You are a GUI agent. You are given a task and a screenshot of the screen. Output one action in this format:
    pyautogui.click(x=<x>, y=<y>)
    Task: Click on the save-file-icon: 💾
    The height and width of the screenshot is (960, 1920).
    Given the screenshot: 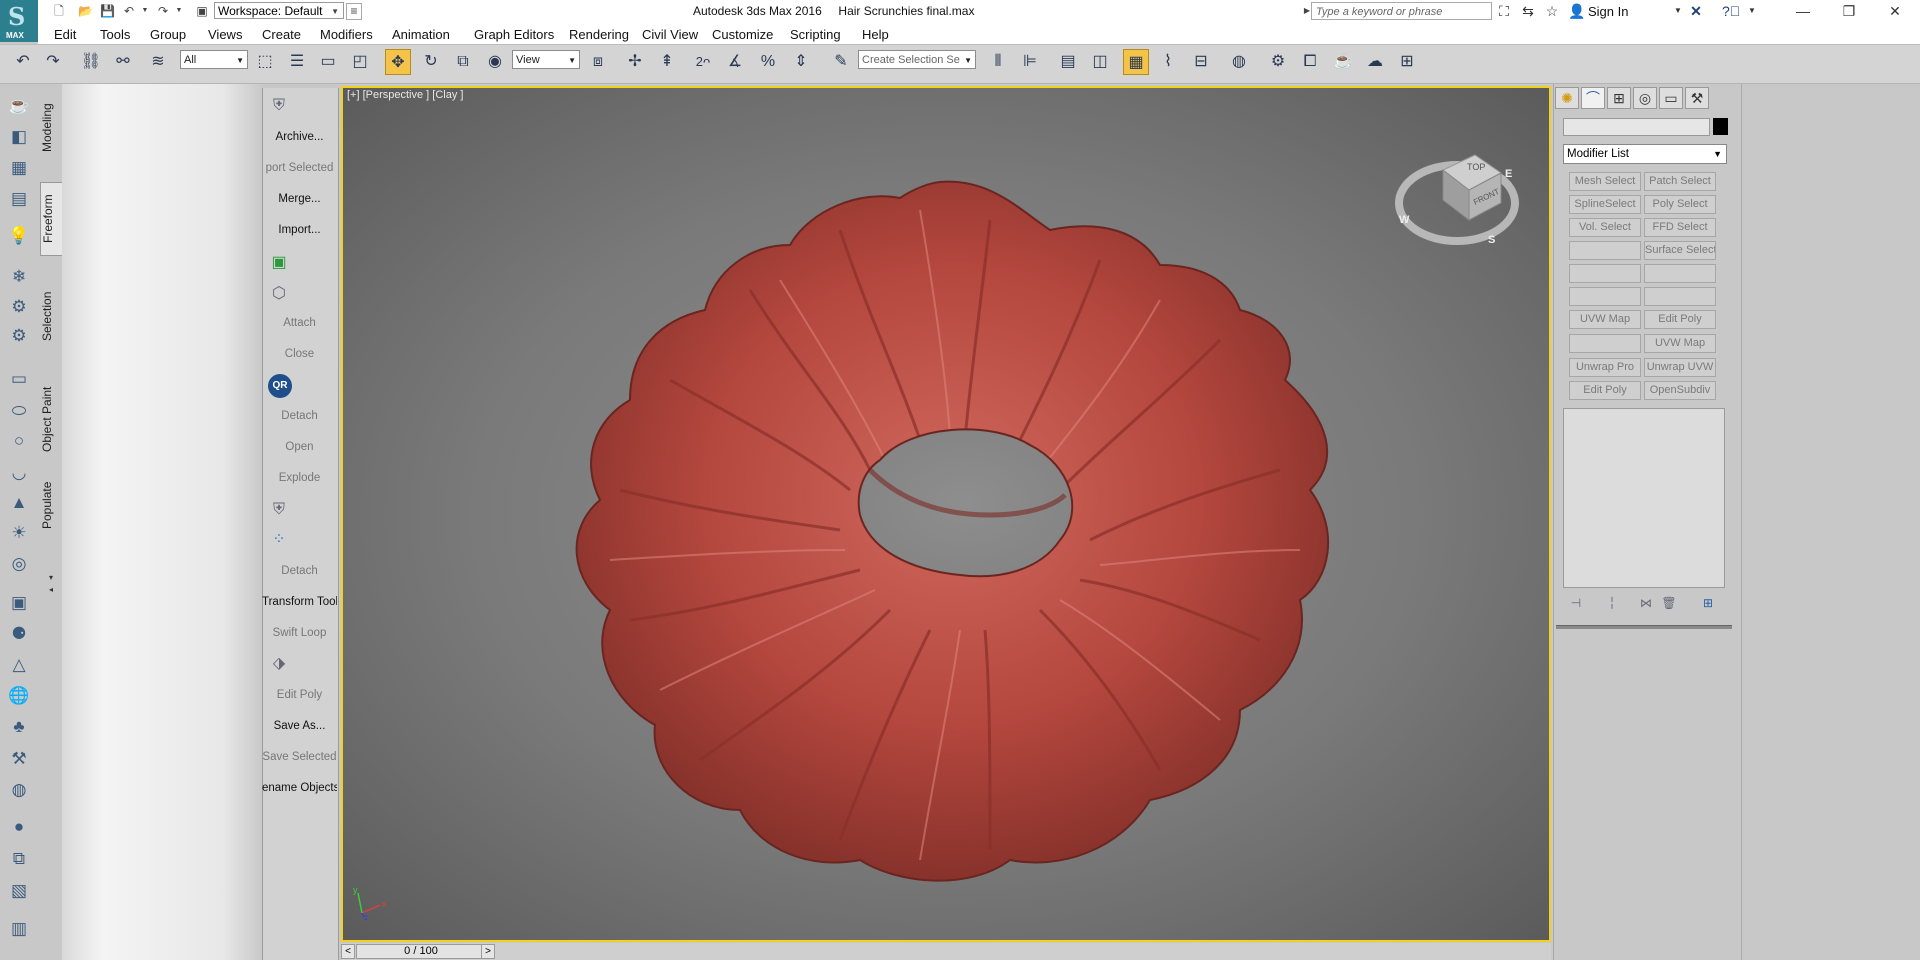 What is the action you would take?
    pyautogui.click(x=107, y=11)
    